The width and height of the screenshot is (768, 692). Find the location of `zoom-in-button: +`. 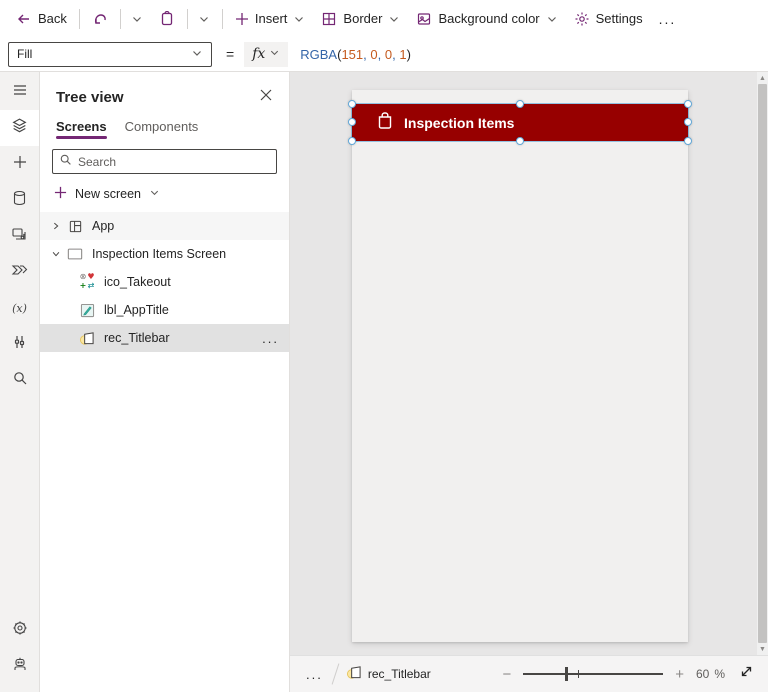

zoom-in-button: + is located at coordinates (679, 674).